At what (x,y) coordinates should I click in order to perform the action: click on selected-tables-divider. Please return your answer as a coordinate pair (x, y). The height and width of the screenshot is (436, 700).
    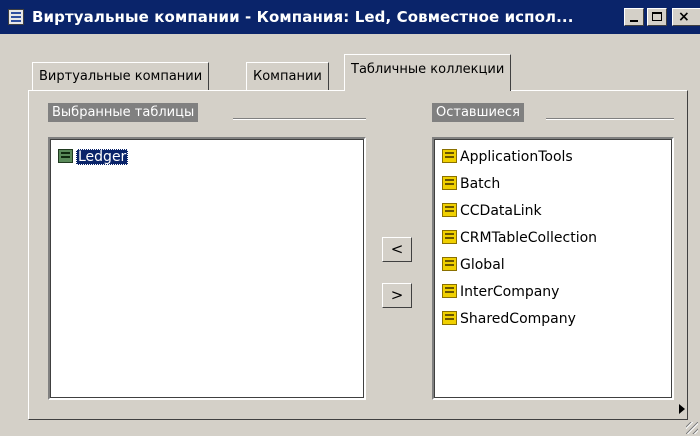
    Looking at the image, I should click on (299, 119).